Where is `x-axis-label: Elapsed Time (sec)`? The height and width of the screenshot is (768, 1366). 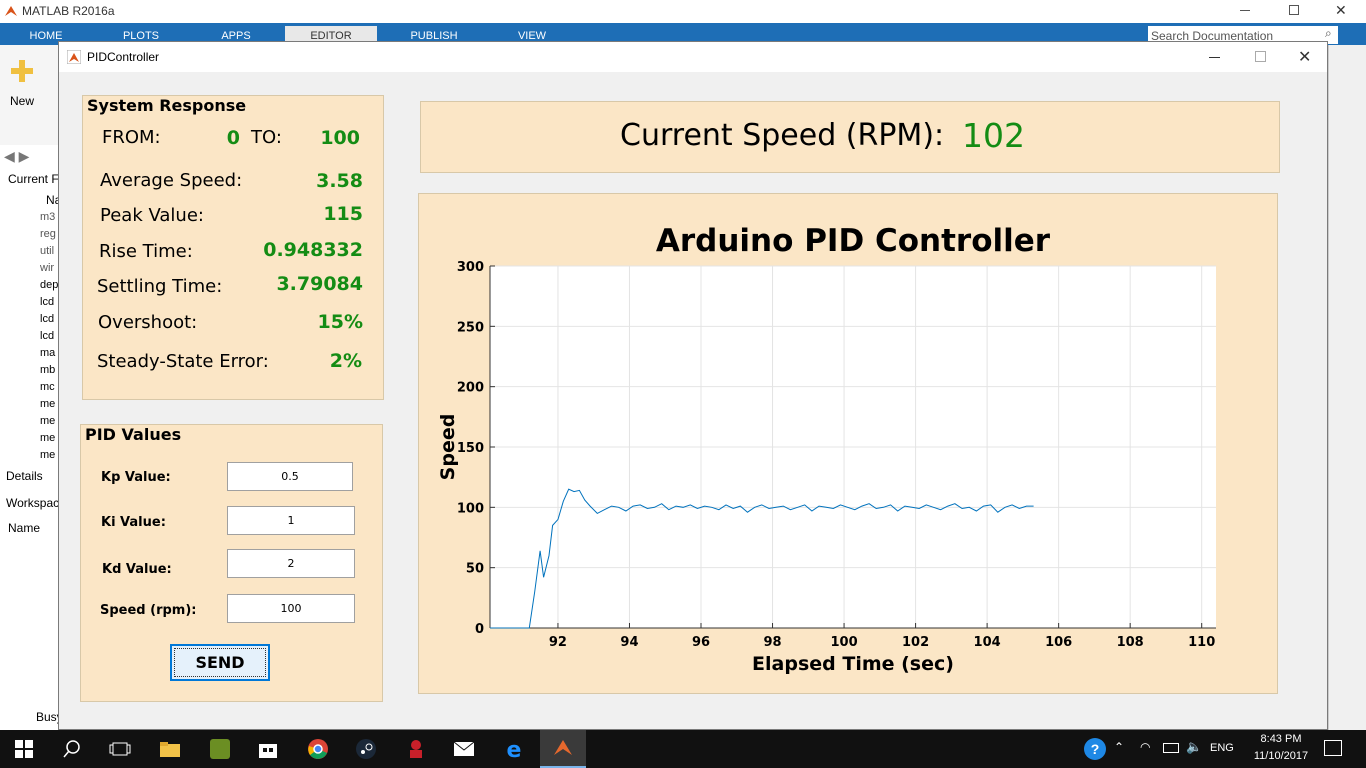
x-axis-label: Elapsed Time (sec) is located at coordinates (853, 664).